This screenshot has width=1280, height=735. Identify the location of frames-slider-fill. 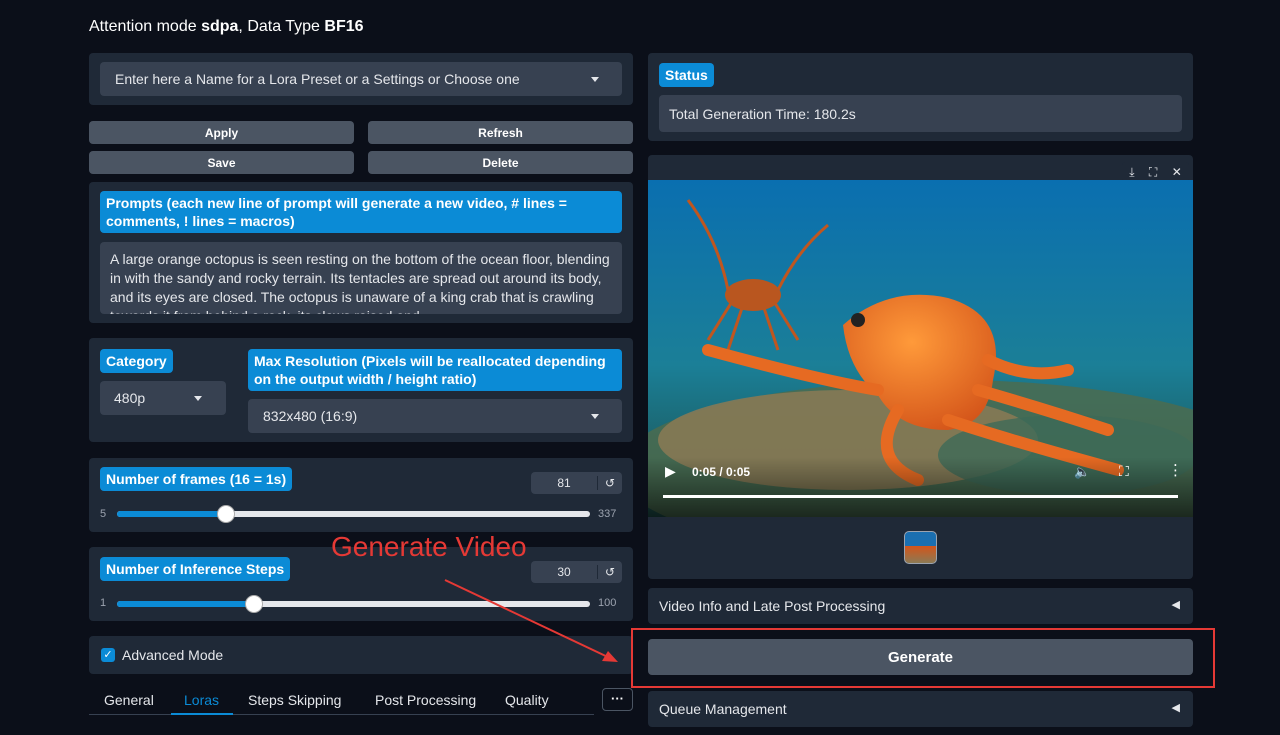
(171, 514).